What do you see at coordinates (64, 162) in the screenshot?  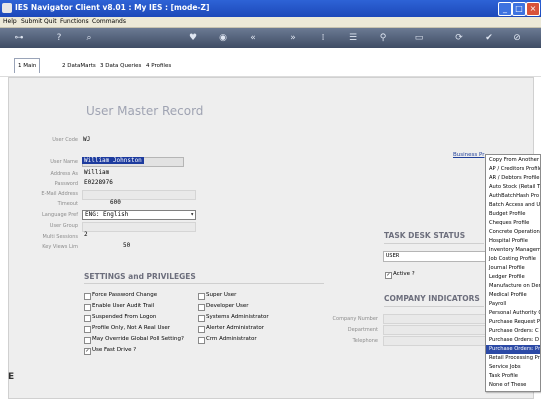 I see `user-name-label: User Name` at bounding box center [64, 162].